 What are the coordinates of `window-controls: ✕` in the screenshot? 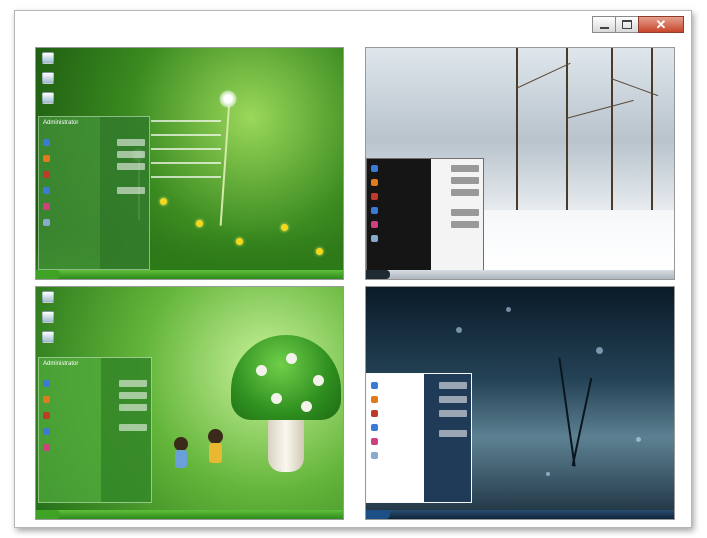 It's located at (638, 24).